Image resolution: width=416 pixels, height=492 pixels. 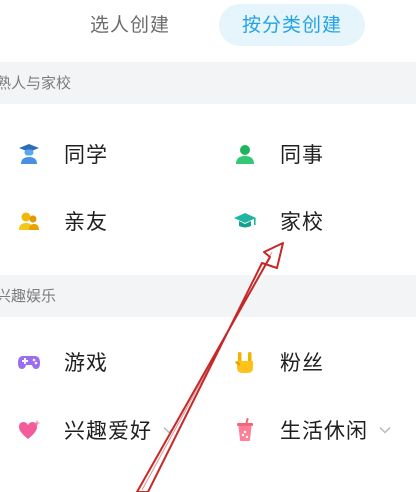 What do you see at coordinates (86, 222) in the screenshot?
I see `category-label: 亲友` at bounding box center [86, 222].